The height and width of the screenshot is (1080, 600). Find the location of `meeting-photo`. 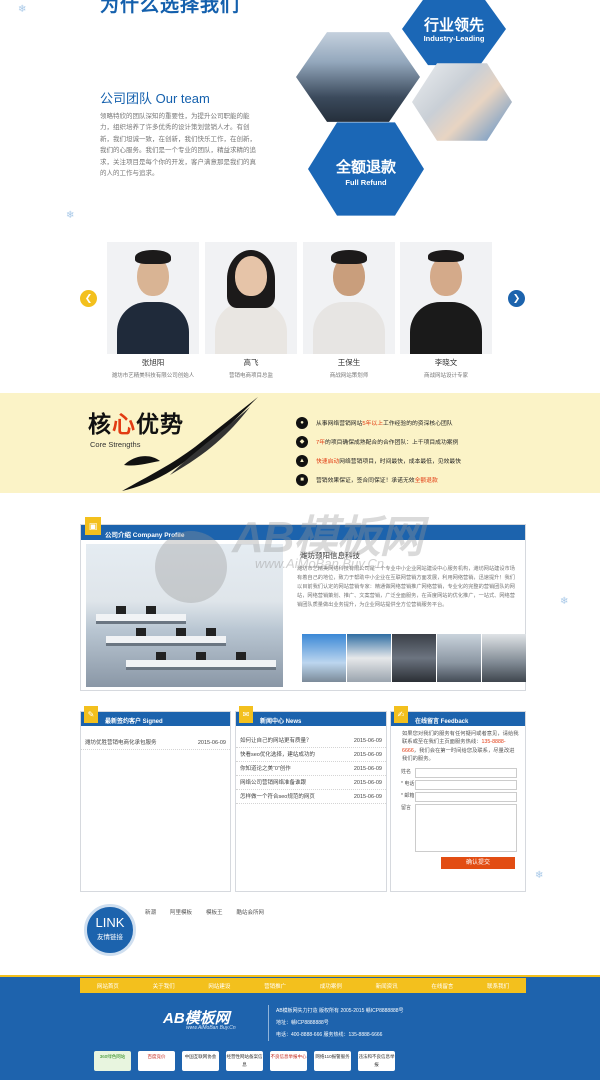

meeting-photo is located at coordinates (504, 658).